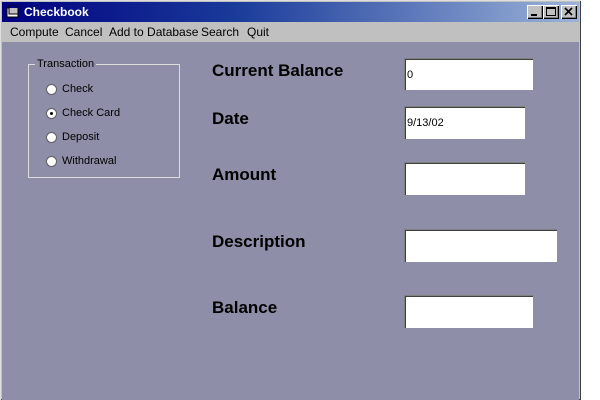 Image resolution: width=600 pixels, height=400 pixels. What do you see at coordinates (468, 311) in the screenshot?
I see `balance-field` at bounding box center [468, 311].